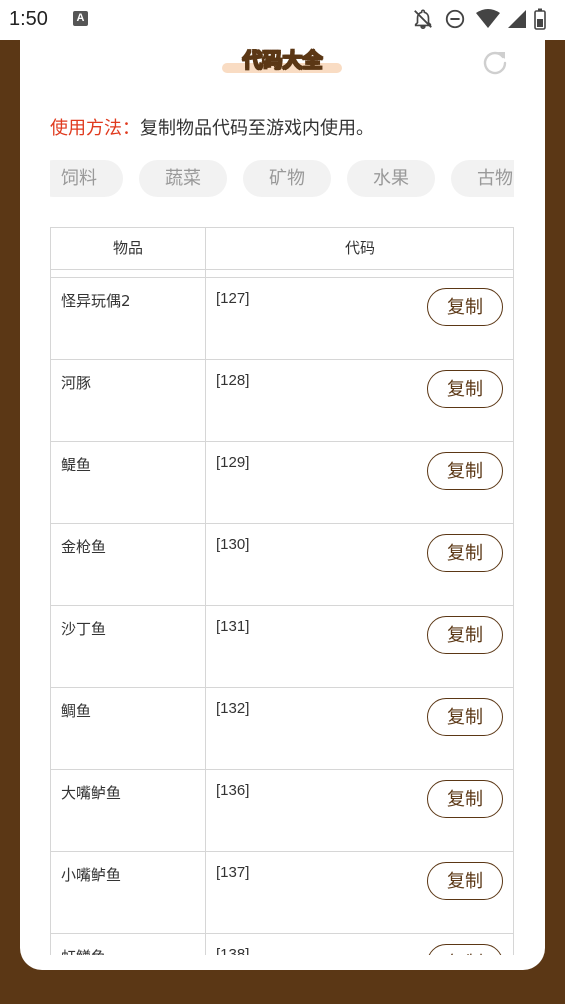  I want to click on item-code: [138], so click(233, 950).